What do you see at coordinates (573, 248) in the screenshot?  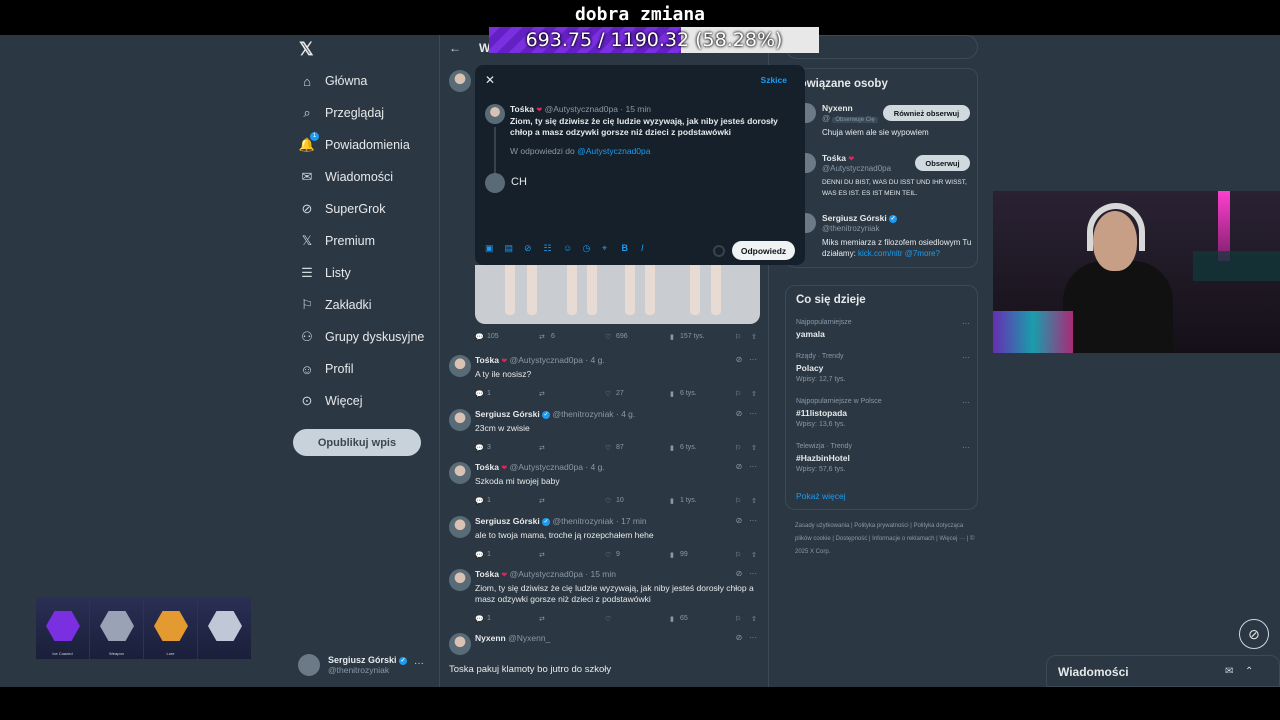 I see `emoji-icon: ☺` at bounding box center [573, 248].